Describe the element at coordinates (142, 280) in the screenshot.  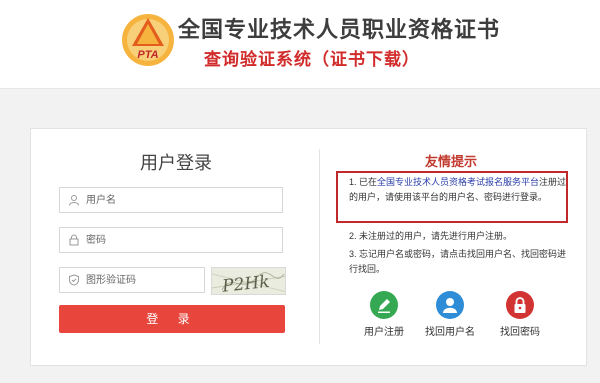
I see `captcha-input` at that location.